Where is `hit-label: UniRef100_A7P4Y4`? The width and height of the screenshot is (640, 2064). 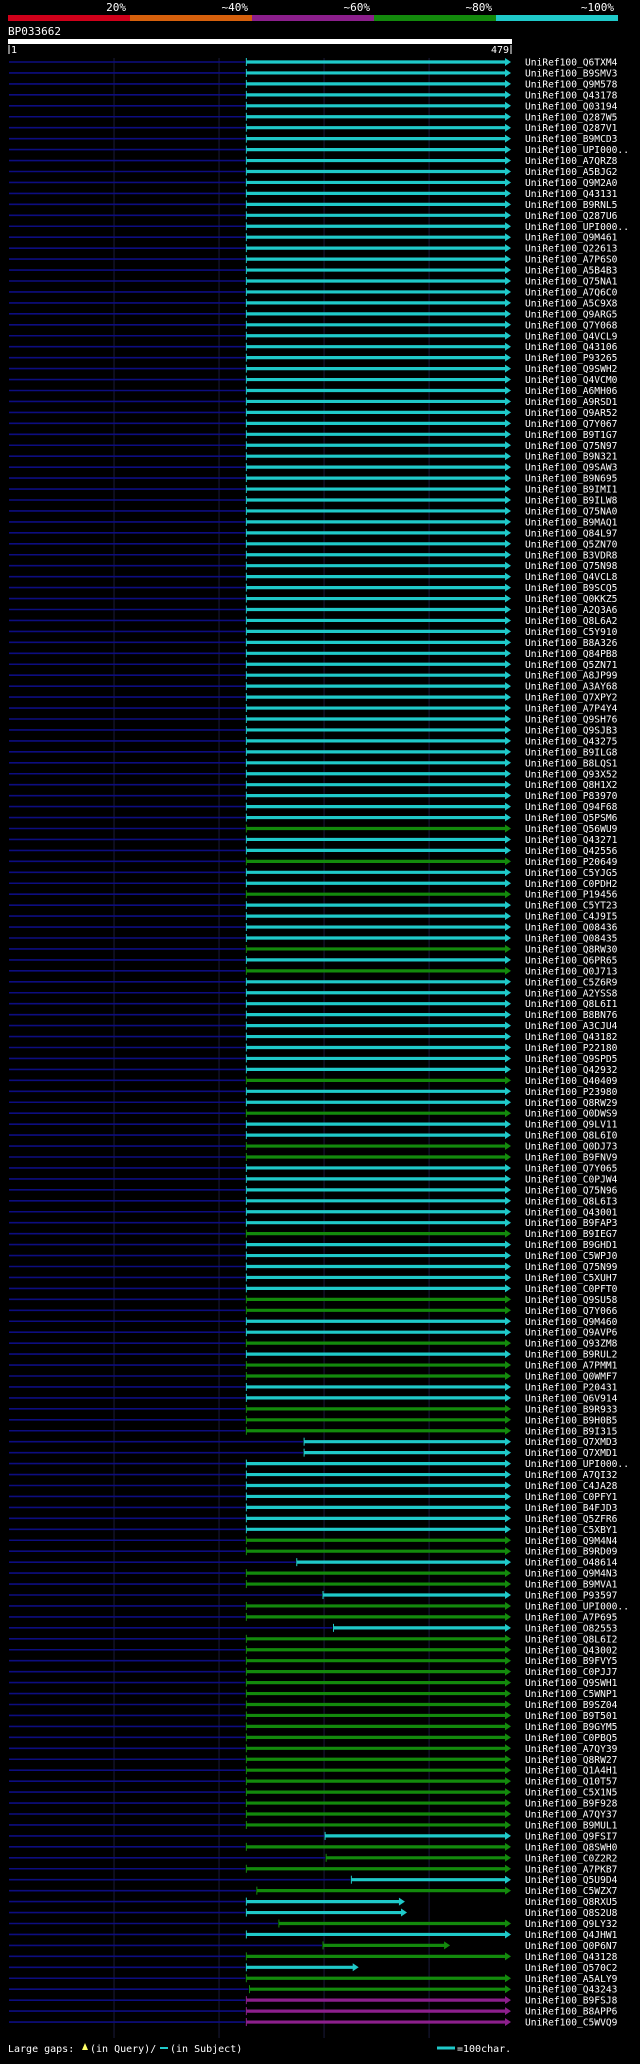 hit-label: UniRef100_A7P4Y4 is located at coordinates (571, 709).